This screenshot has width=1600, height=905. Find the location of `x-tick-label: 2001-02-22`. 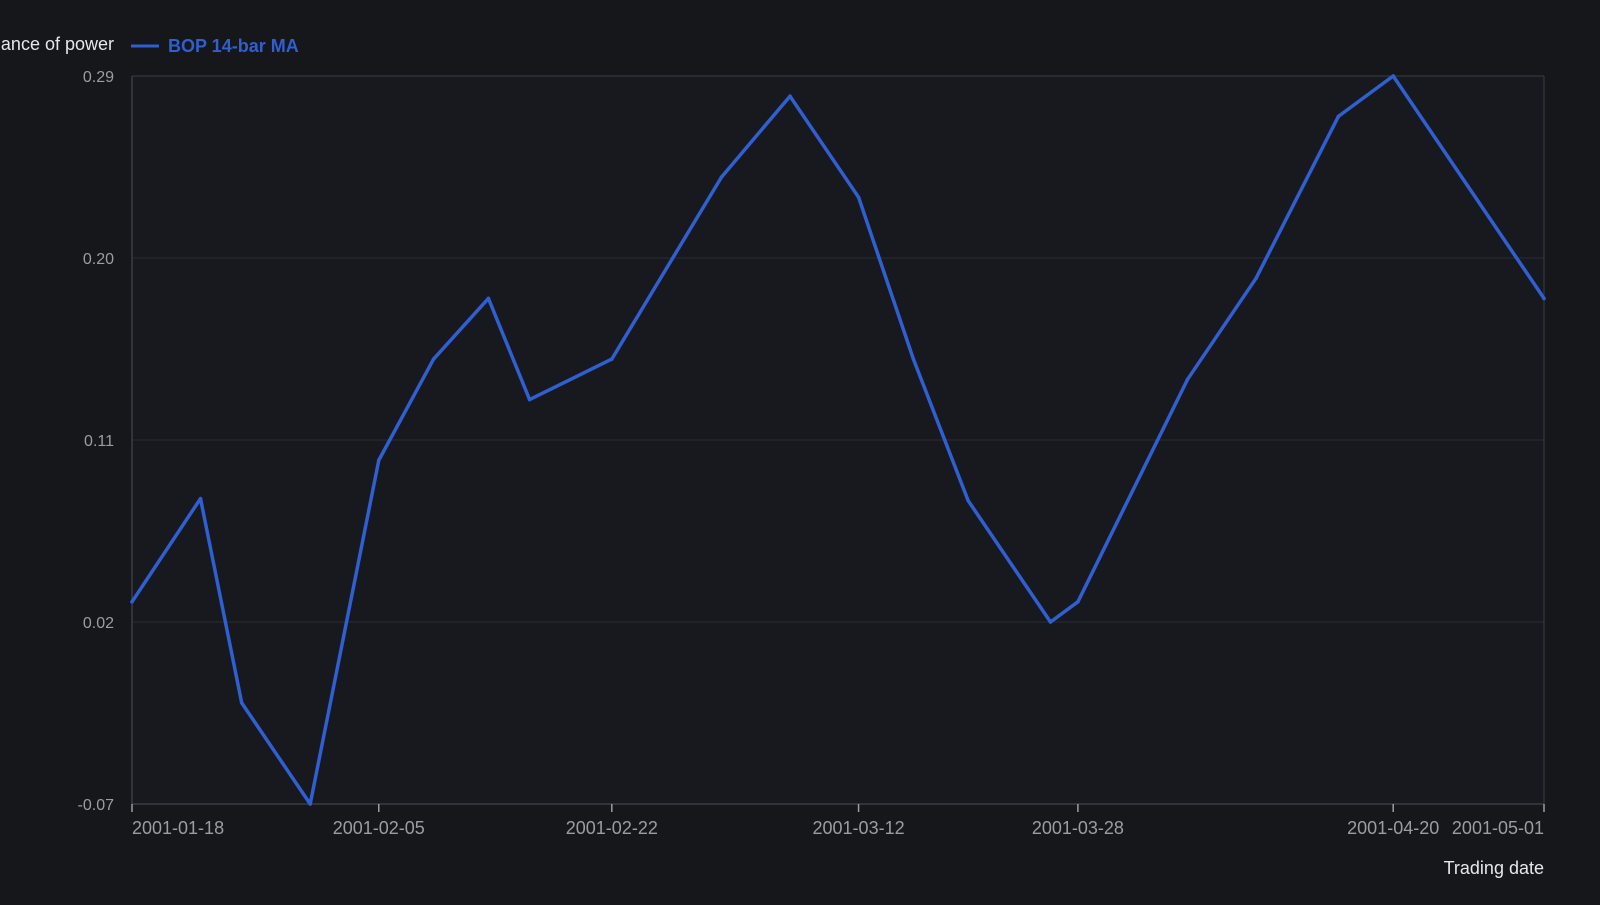

x-tick-label: 2001-02-22 is located at coordinates (612, 828).